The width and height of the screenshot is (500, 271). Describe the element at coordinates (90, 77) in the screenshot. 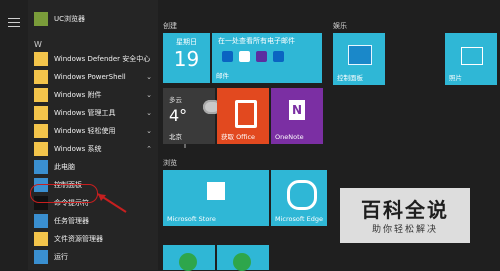

I see `app-label: Windows PowerShell` at that location.